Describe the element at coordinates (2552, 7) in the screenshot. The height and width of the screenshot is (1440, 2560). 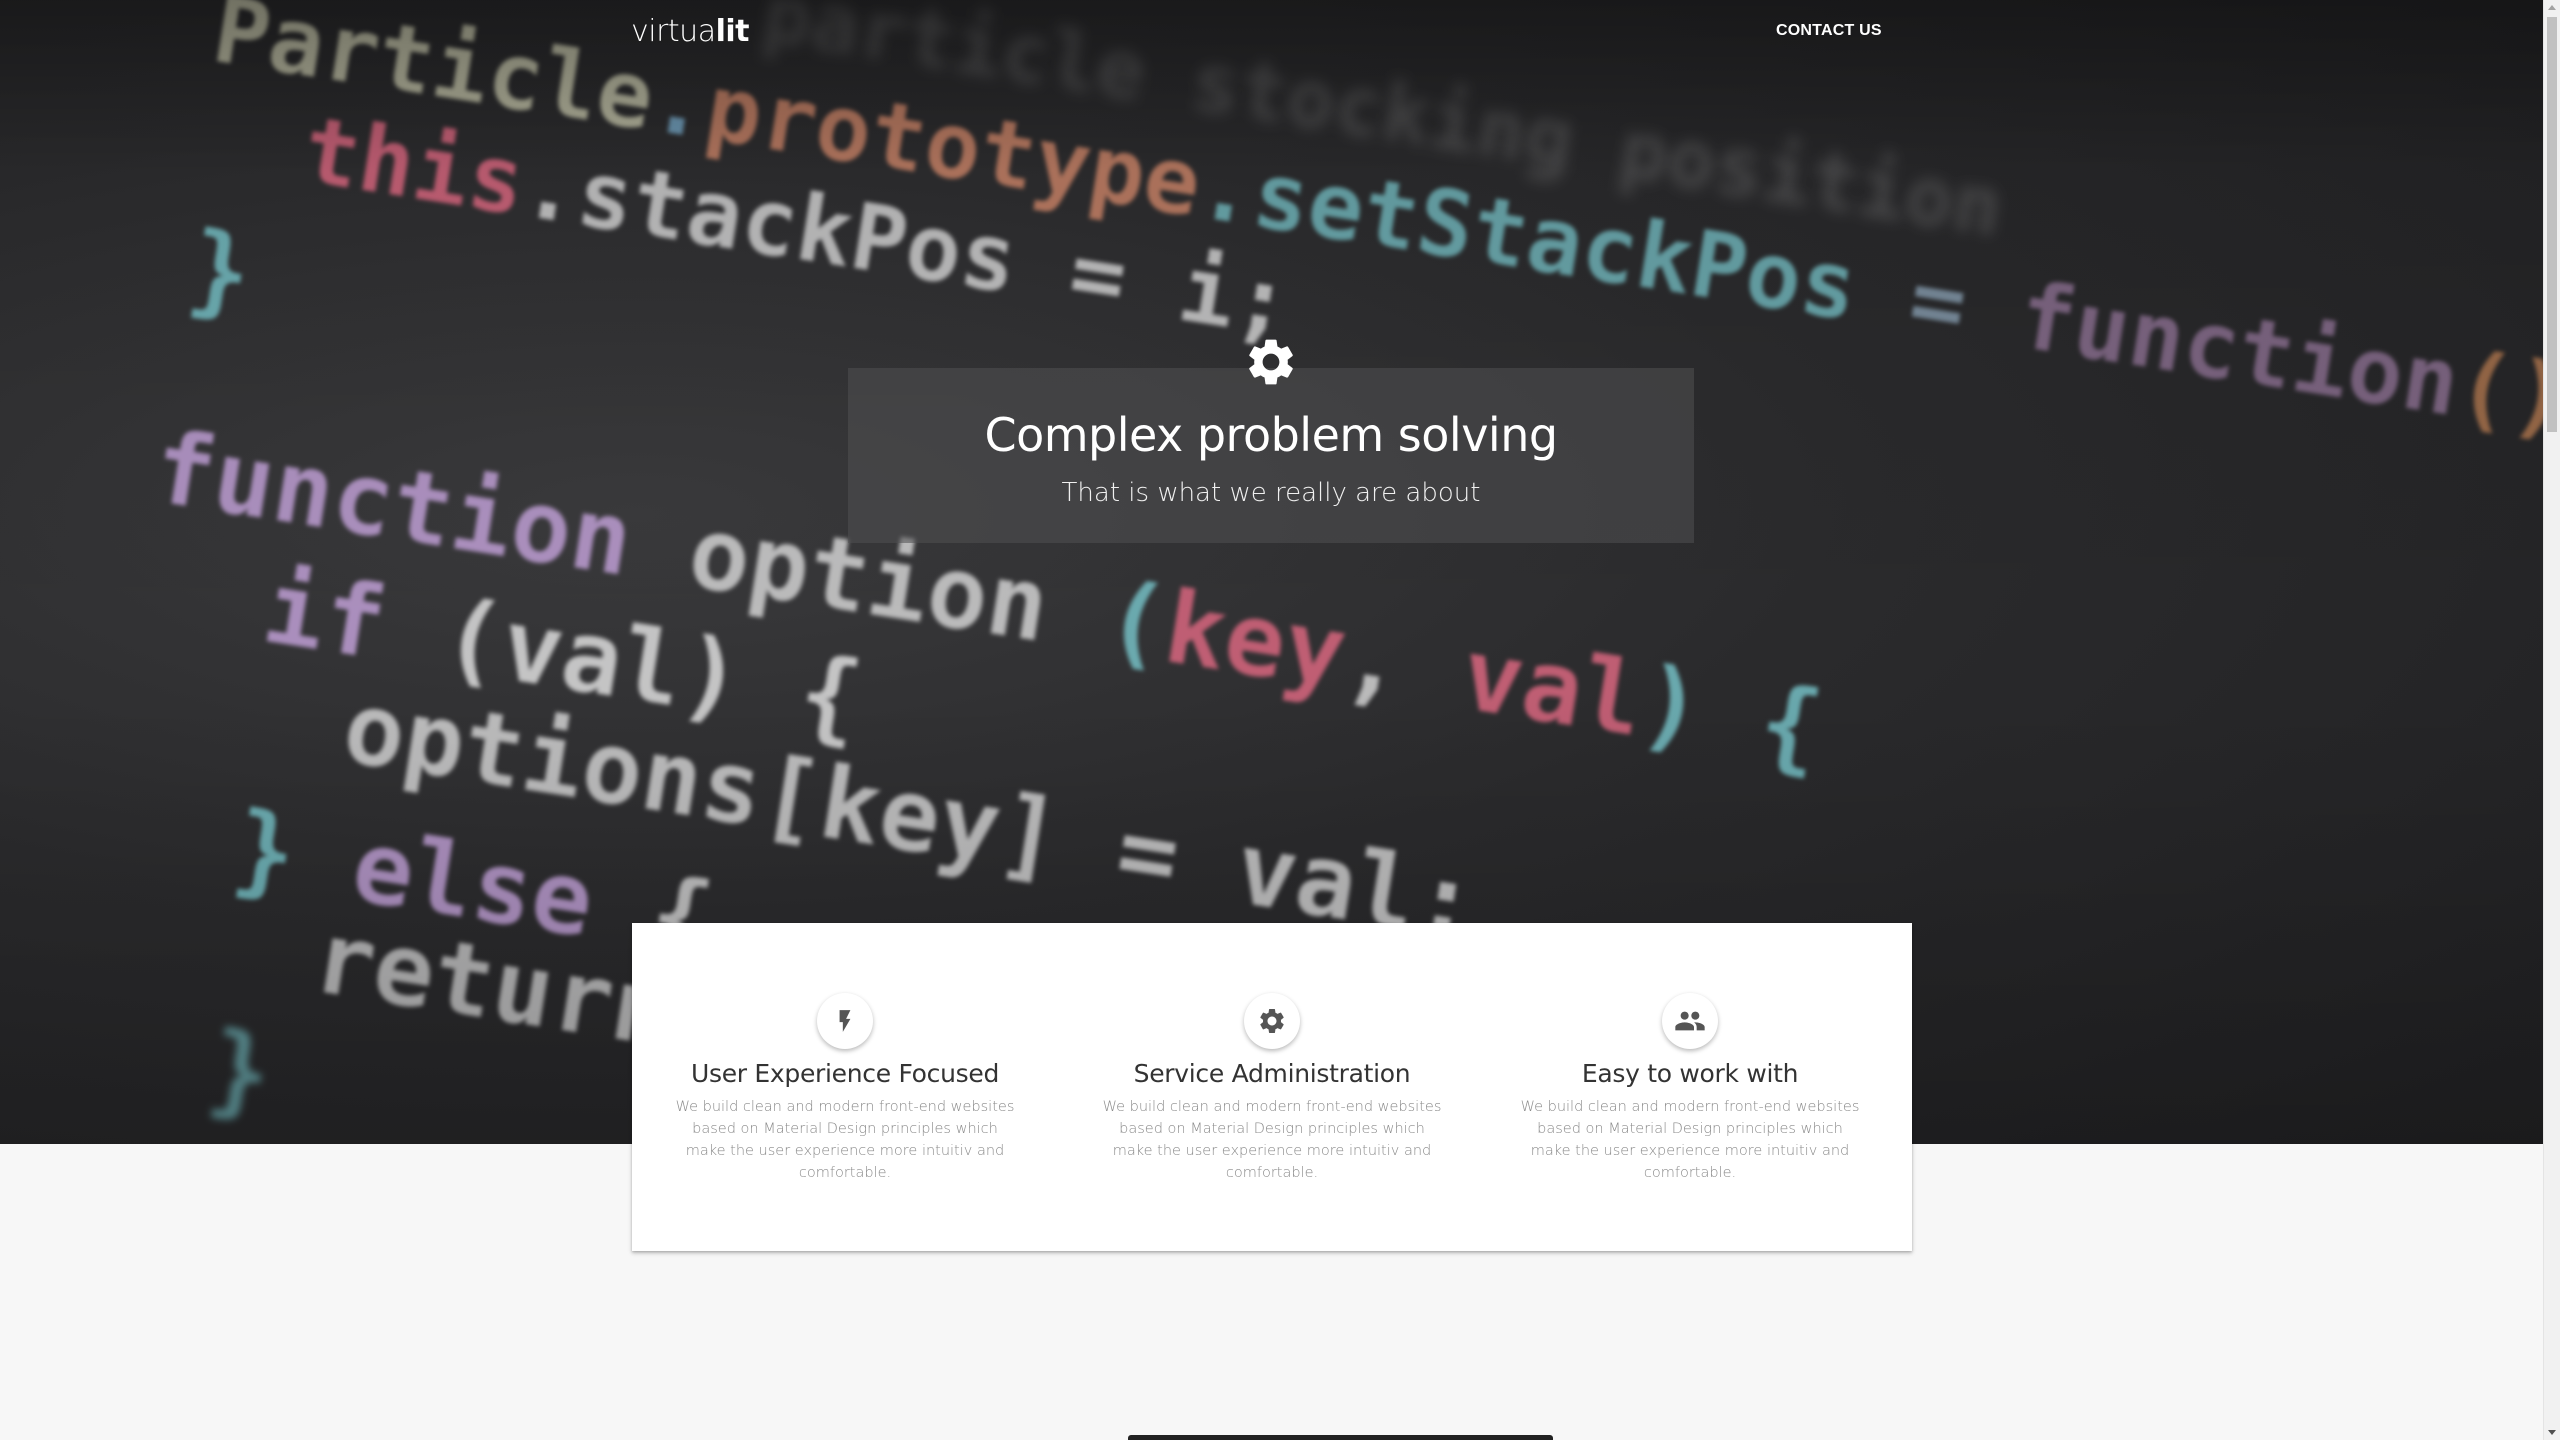
I see `scroll-up-arrow-icon` at that location.